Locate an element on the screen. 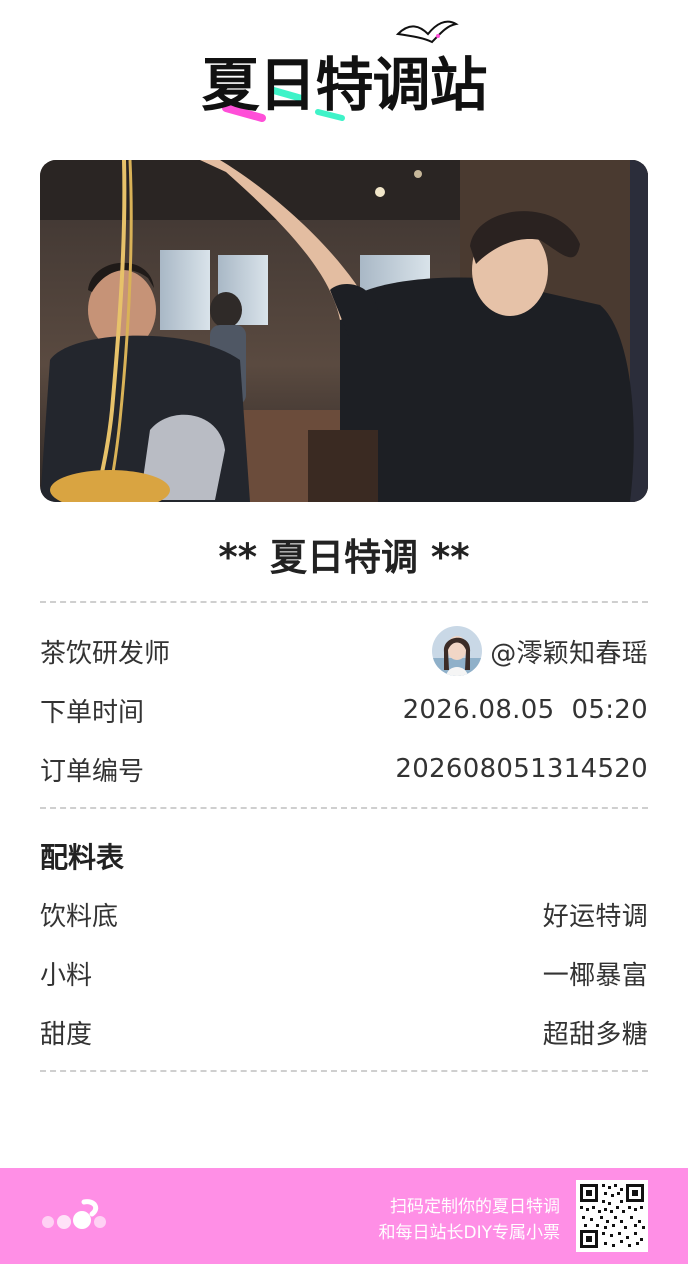 The width and height of the screenshot is (688, 1264). order-time-label: 下单时间 is located at coordinates (92, 712).